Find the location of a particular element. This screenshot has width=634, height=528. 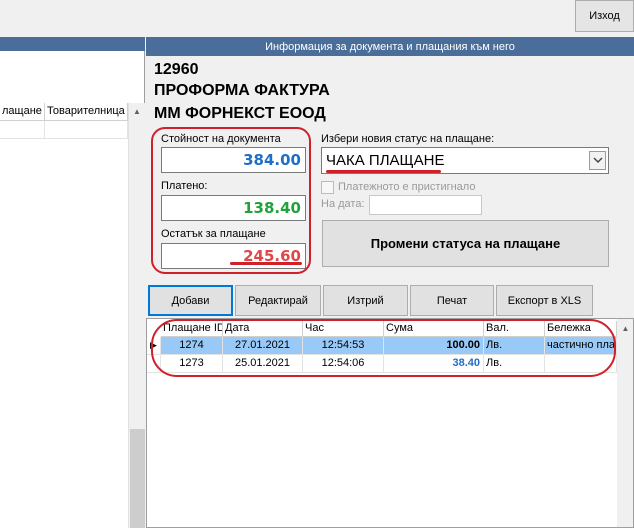

doc-value-field: 384.00 is located at coordinates (233, 160).